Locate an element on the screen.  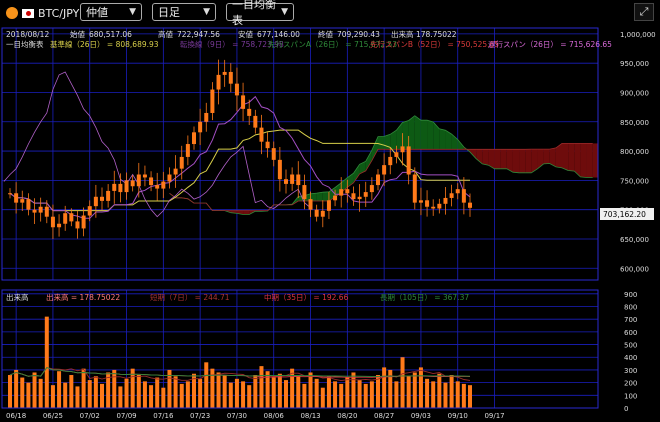
volume-title: 出来高 is located at coordinates (17, 297).